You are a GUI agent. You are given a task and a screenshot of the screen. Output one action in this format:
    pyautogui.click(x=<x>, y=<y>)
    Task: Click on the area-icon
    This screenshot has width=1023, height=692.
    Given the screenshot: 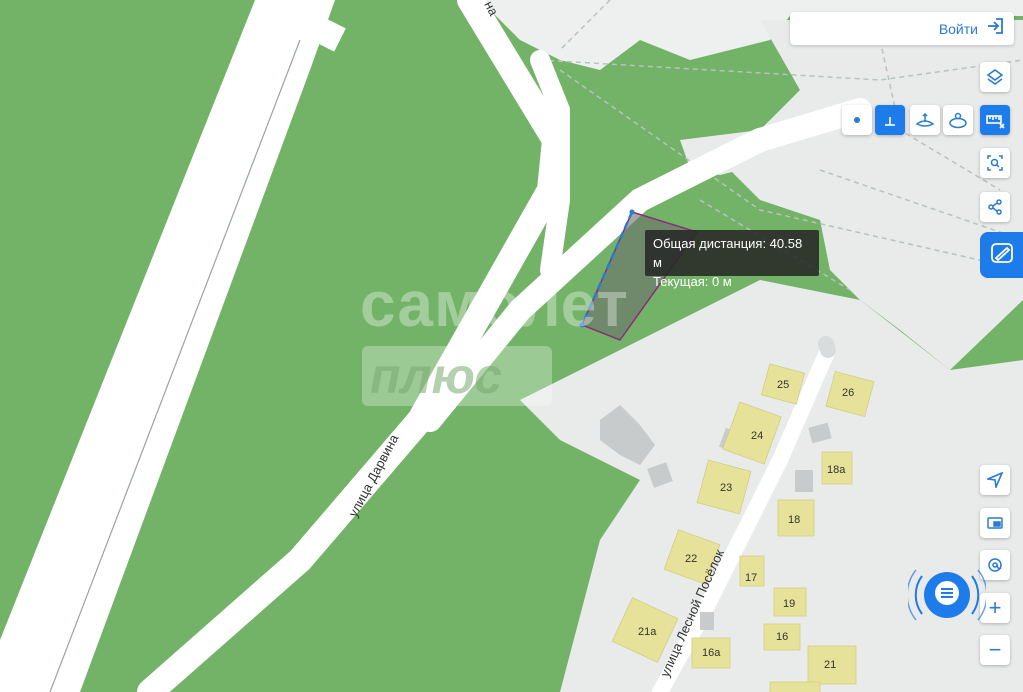 What is the action you would take?
    pyautogui.click(x=925, y=120)
    